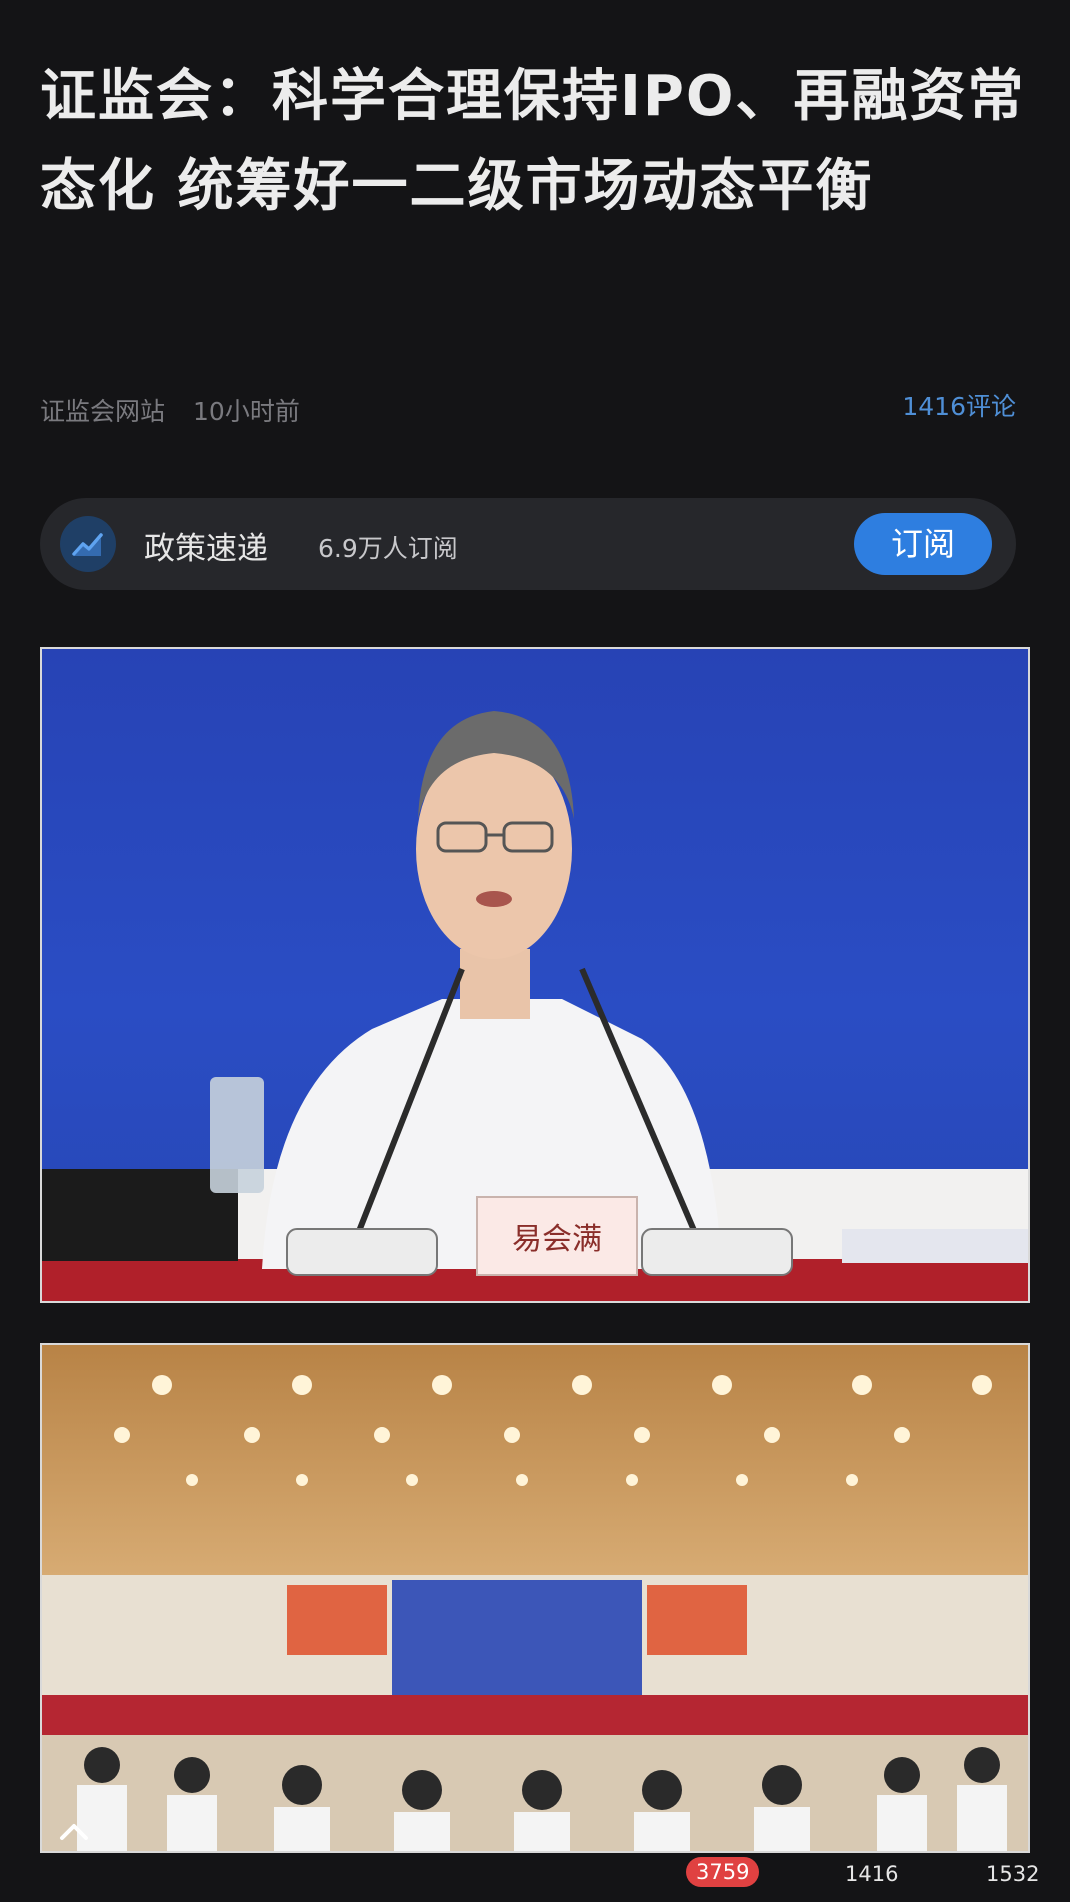  Describe the element at coordinates (557, 1239) in the screenshot. I see `nameplate-text: 易会满` at that location.